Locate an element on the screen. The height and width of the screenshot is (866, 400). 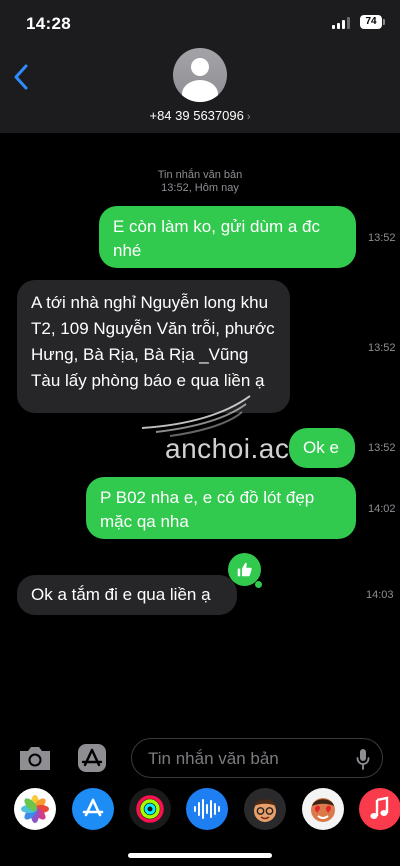
chevron-left-icon is located at coordinates (21, 77).